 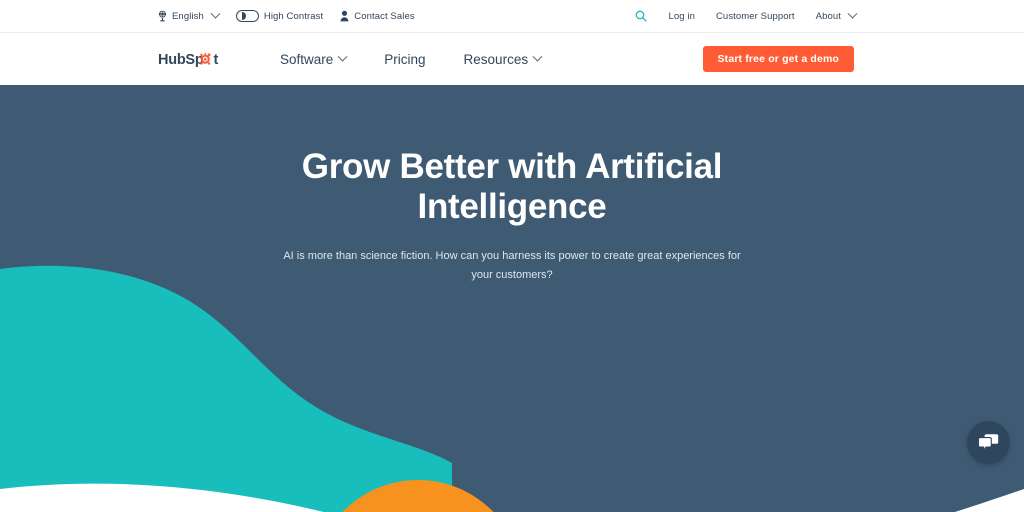 What do you see at coordinates (384, 16) in the screenshot?
I see `contact-sales-label: Contact Sales` at bounding box center [384, 16].